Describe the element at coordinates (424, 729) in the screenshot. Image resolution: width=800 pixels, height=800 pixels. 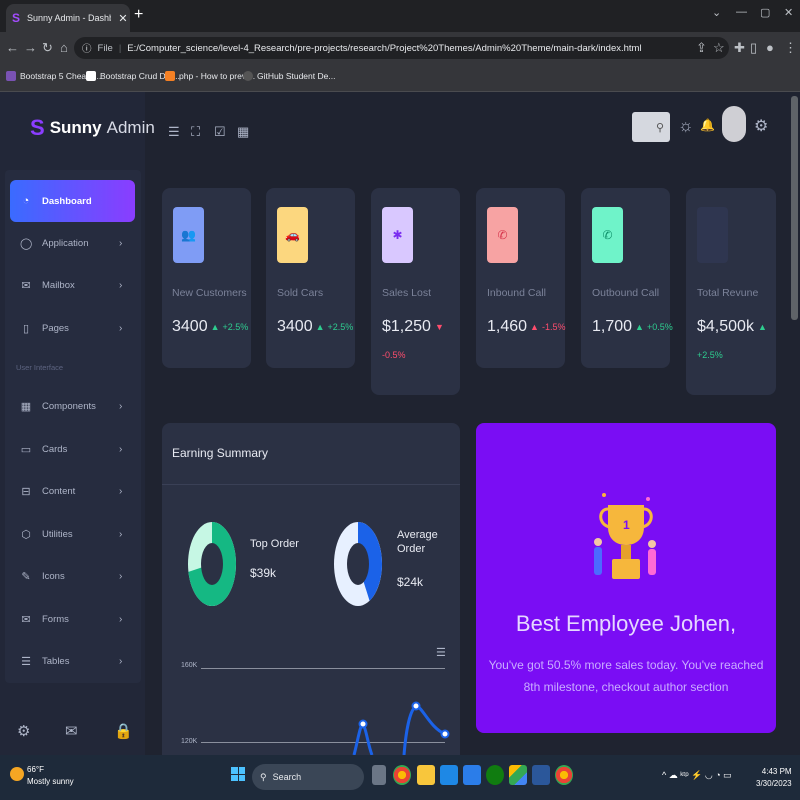
I see `chart-line` at that location.